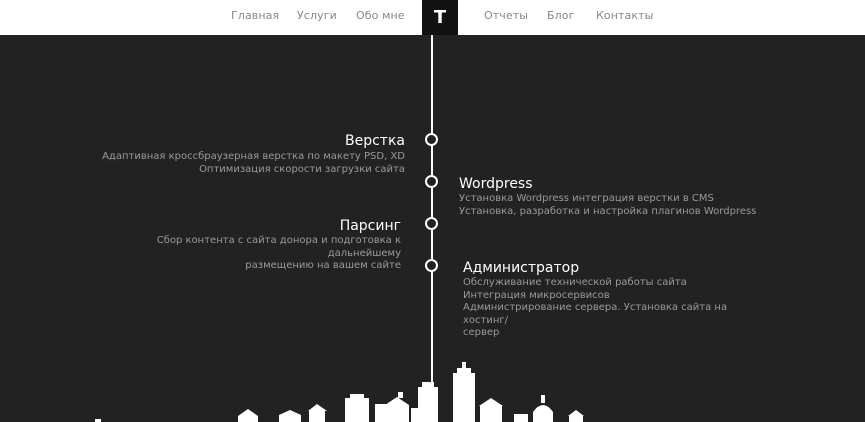 The width and height of the screenshot is (865, 422). I want to click on nav-link-reports: Отчеты, so click(506, 15).